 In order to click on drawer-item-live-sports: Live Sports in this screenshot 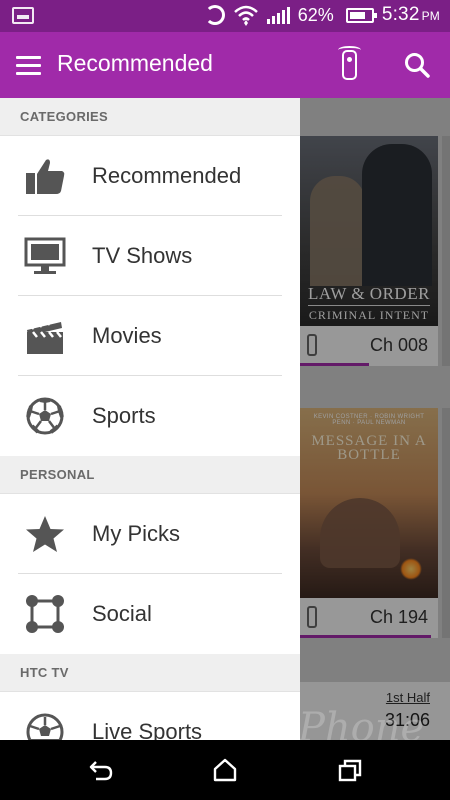, I will do `click(150, 716)`.